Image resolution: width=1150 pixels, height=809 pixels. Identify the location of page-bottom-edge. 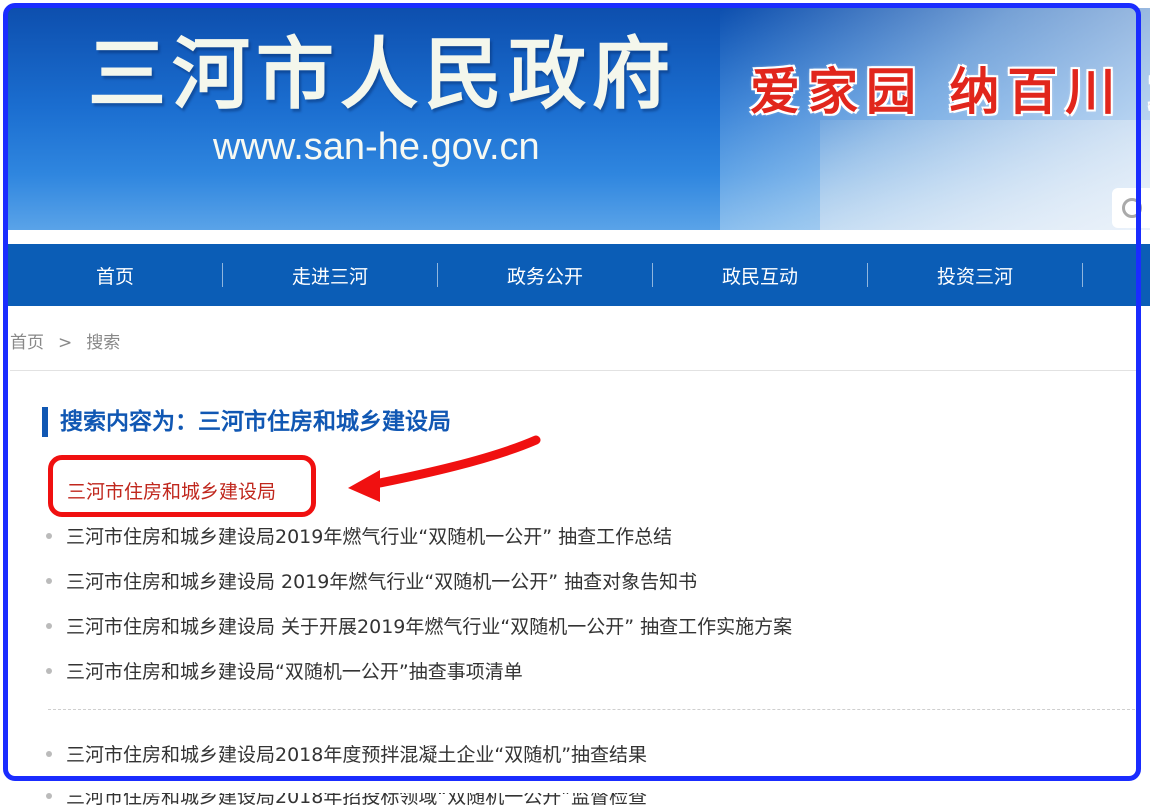
(575, 789).